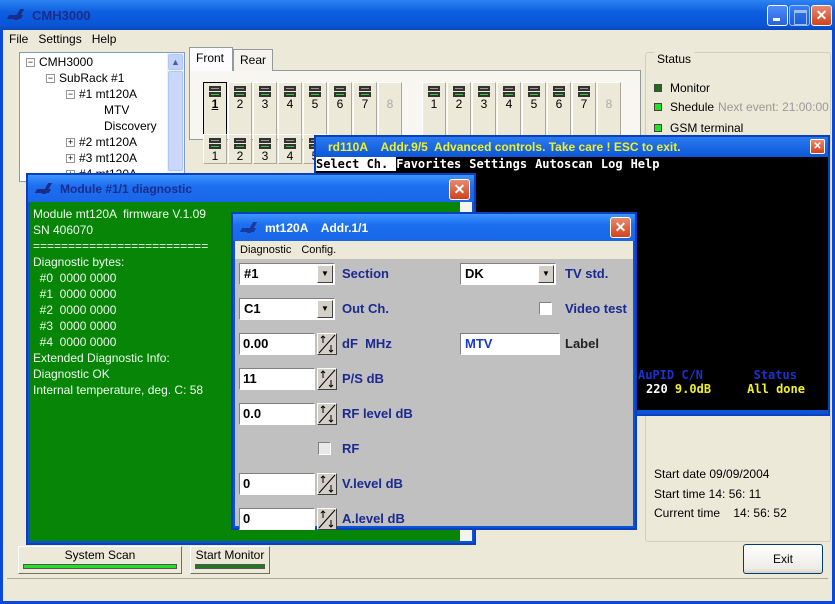  What do you see at coordinates (434, 227) in the screenshot?
I see `mt120a-title-bar: mt120A Addr.1/1 ✕` at bounding box center [434, 227].